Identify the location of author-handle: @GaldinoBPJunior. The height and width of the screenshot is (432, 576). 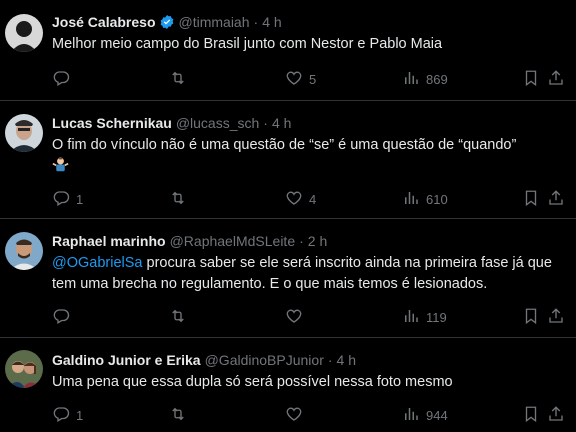
(264, 360).